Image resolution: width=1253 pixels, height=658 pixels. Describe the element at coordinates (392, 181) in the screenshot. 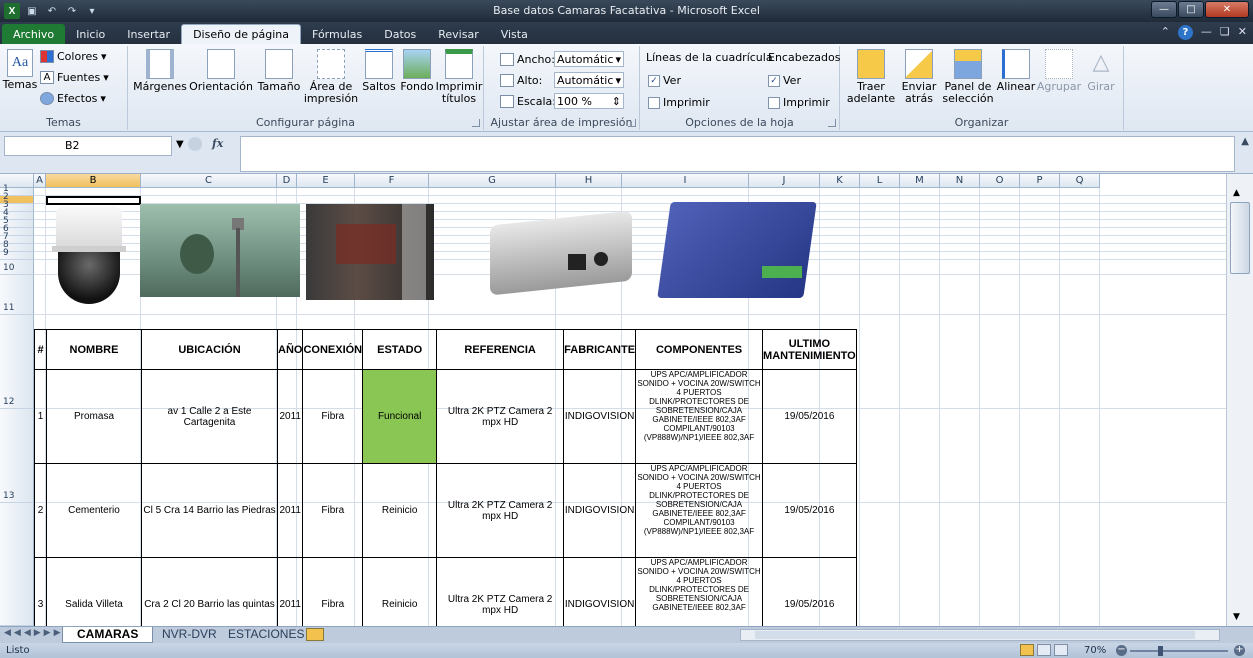

I see `column-header-f: F` at that location.